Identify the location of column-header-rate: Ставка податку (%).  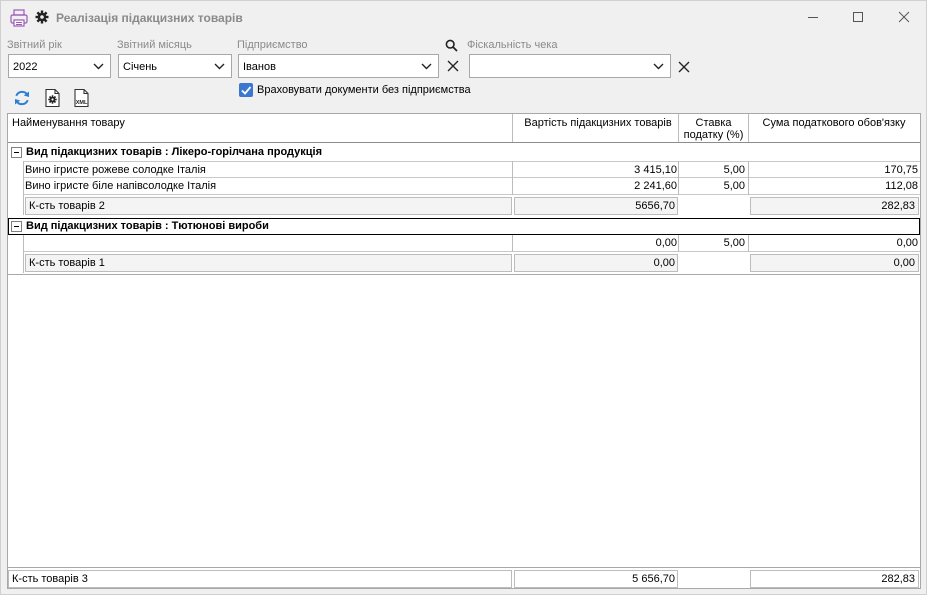
(713, 131).